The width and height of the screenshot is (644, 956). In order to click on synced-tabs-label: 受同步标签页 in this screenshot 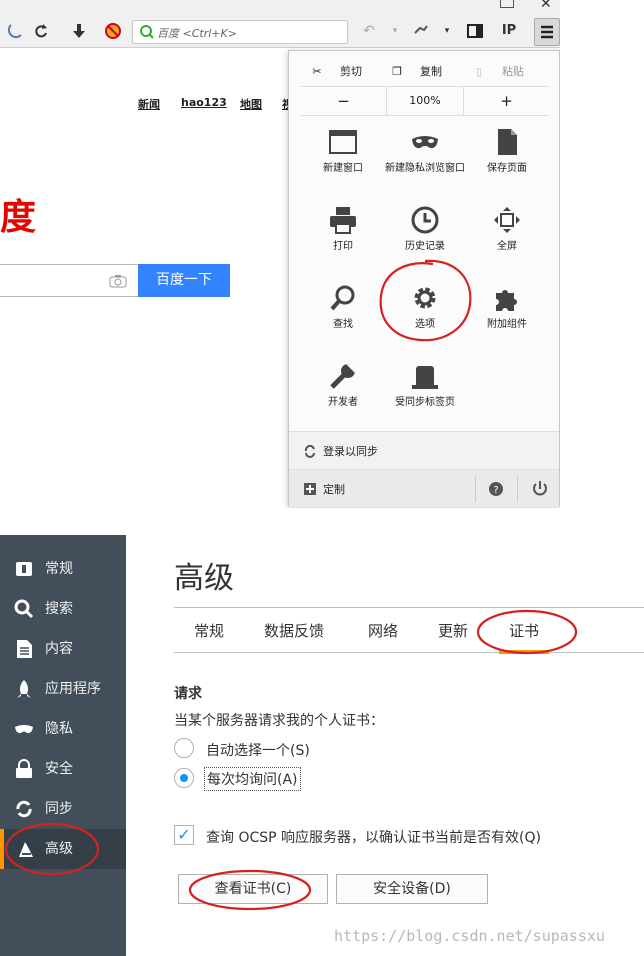, I will do `click(425, 402)`.